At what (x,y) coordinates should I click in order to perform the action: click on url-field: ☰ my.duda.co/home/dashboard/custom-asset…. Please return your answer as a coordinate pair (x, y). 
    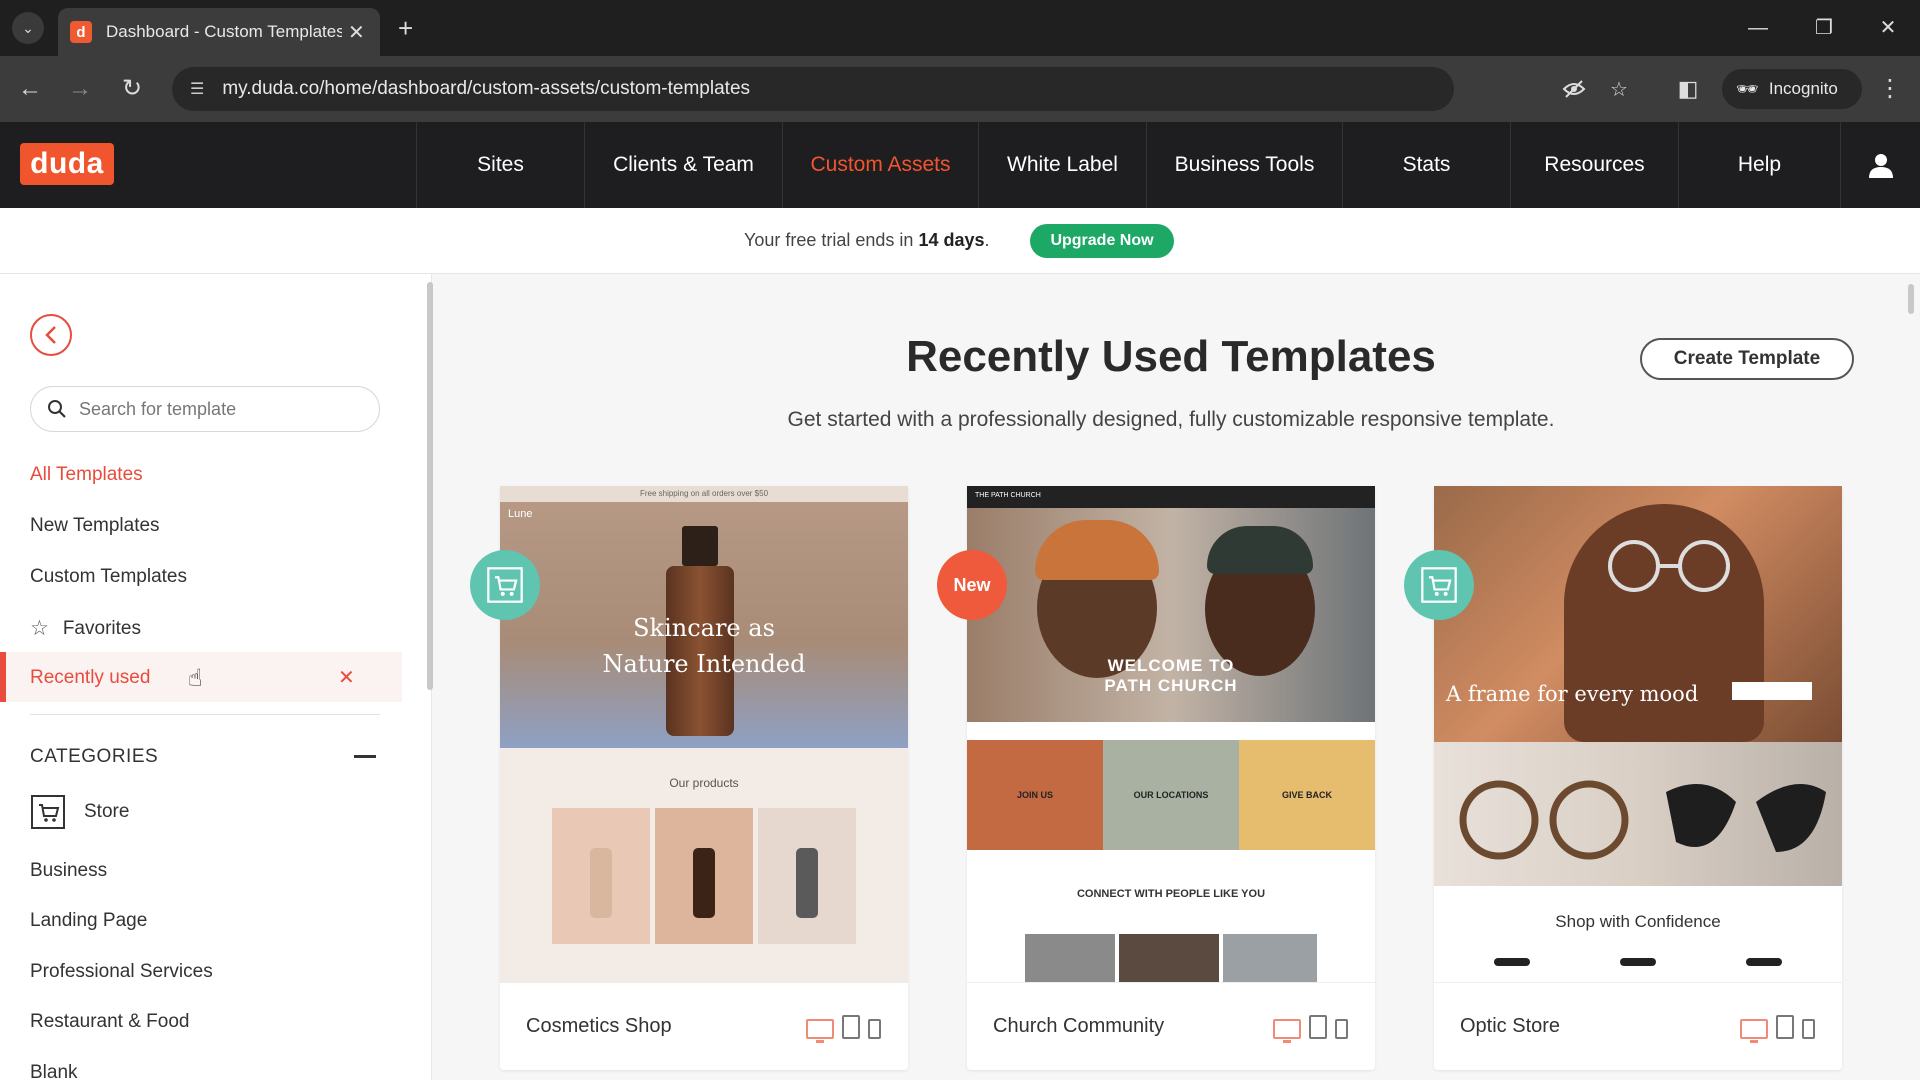
    Looking at the image, I should click on (900, 89).